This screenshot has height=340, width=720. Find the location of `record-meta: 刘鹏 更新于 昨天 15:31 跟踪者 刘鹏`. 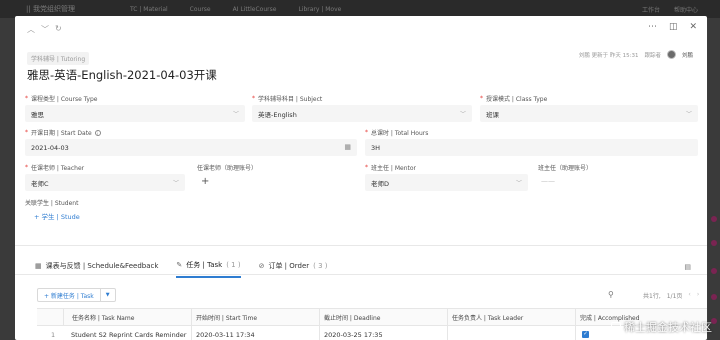

record-meta: 刘鹏 更新于 昨天 15:31 跟踪者 刘鹏 is located at coordinates (636, 54).